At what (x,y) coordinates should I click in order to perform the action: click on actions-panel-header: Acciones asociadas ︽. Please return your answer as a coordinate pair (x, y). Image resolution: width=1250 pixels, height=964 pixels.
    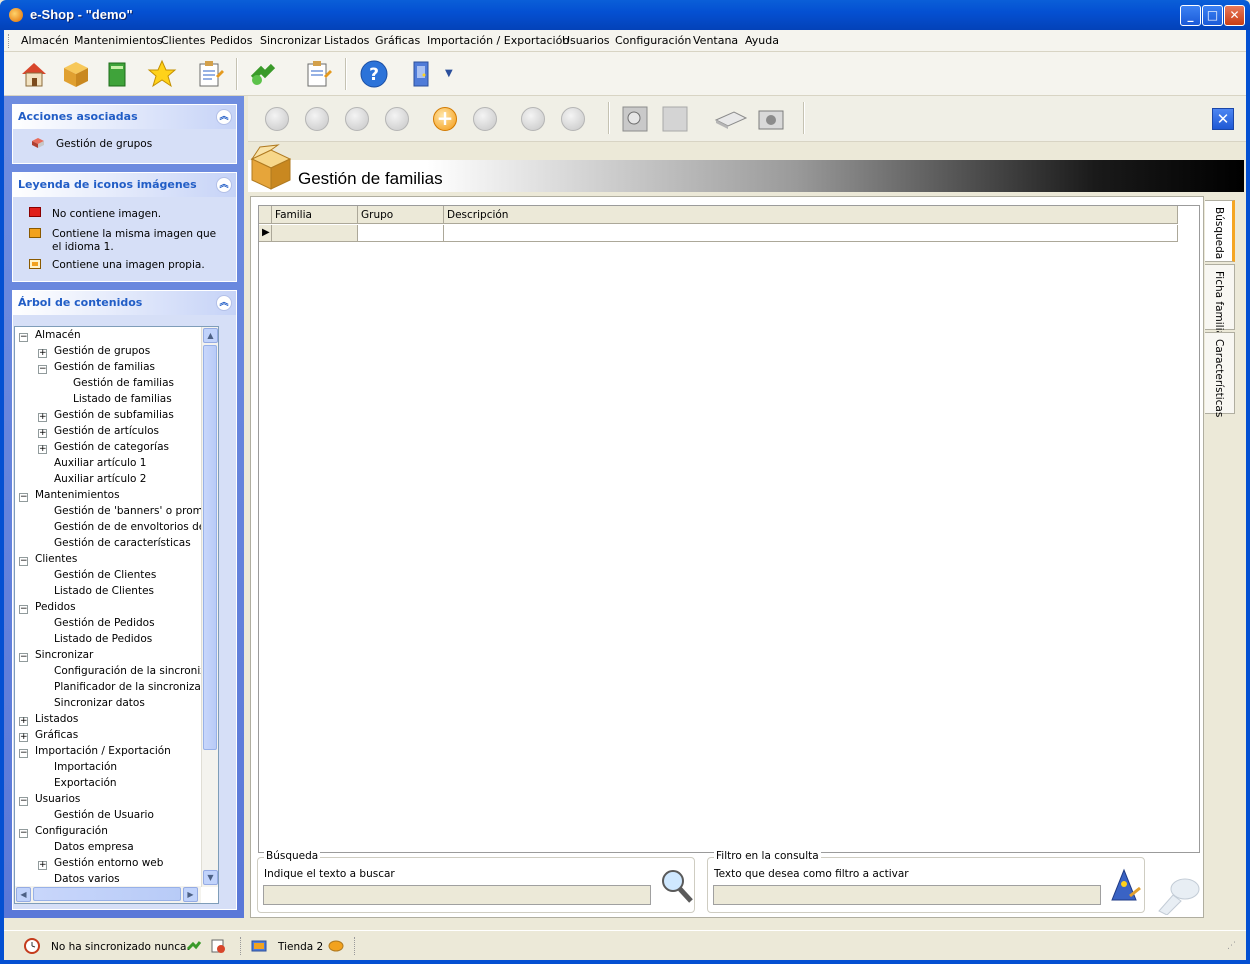
    Looking at the image, I should click on (124, 117).